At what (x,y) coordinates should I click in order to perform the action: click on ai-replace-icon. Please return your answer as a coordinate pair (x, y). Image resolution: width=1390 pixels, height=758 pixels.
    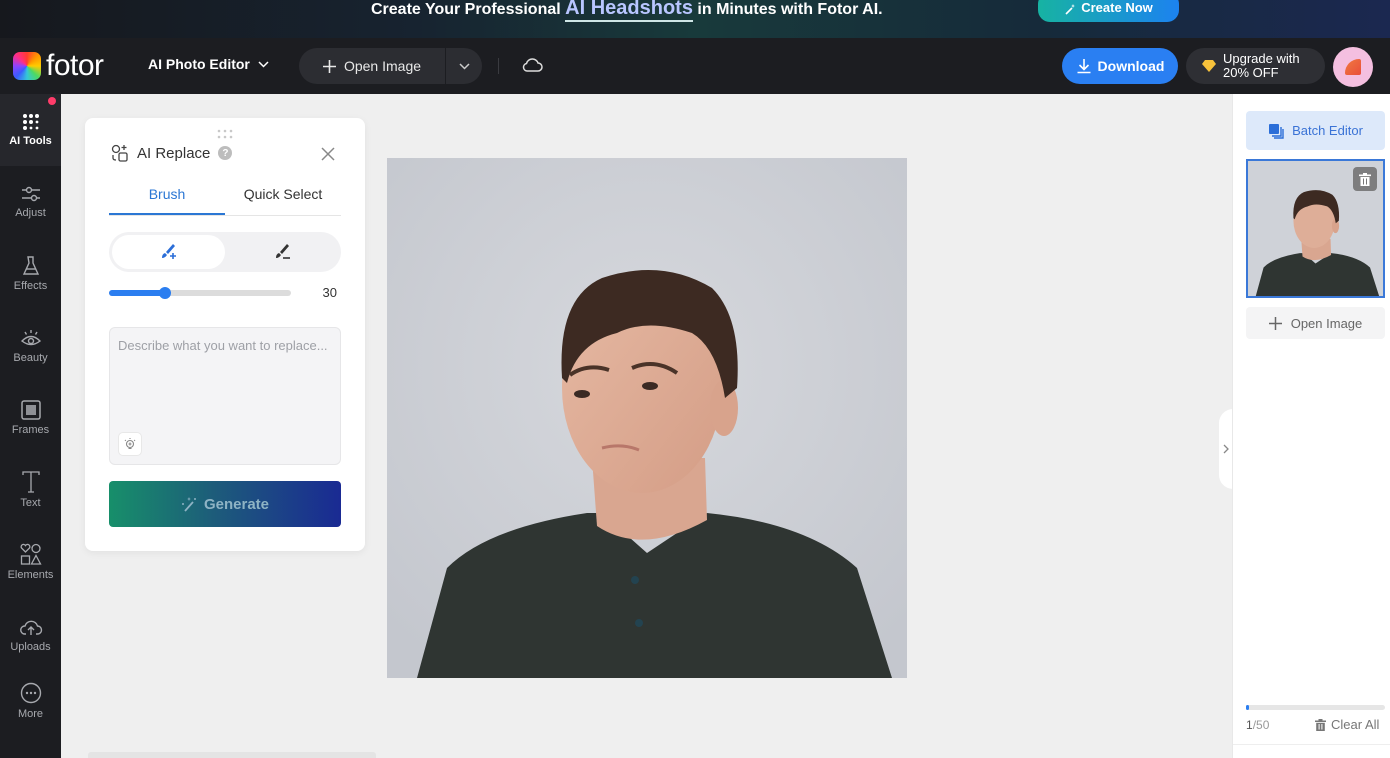
    Looking at the image, I should click on (119, 153).